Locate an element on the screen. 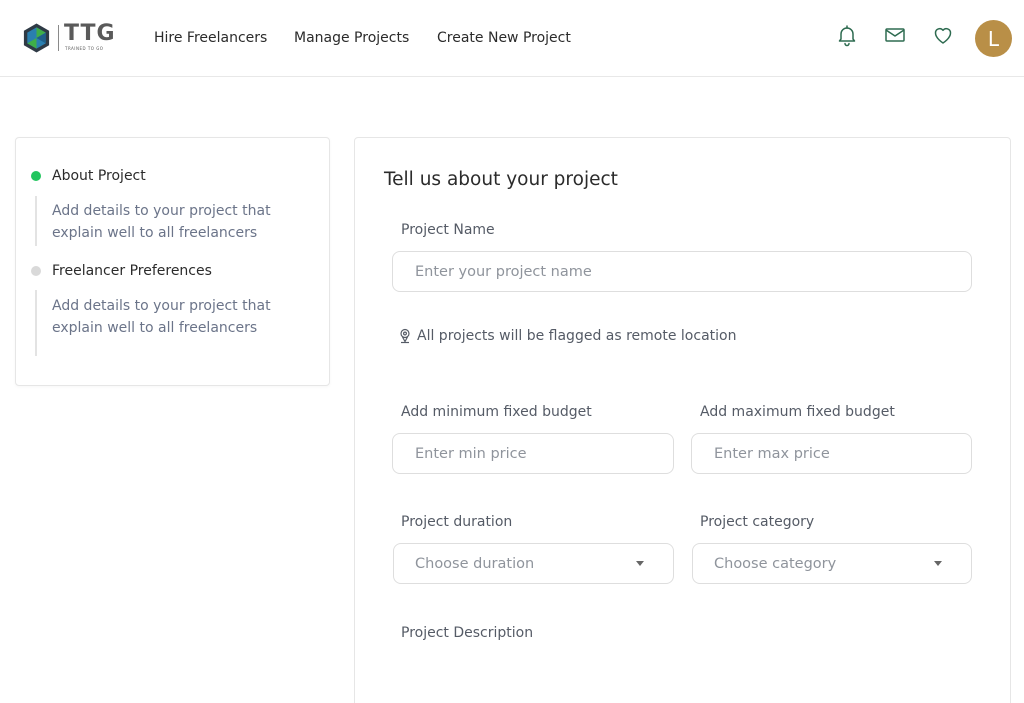 Image resolution: width=1024 pixels, height=703 pixels. heart-icon is located at coordinates (943, 35).